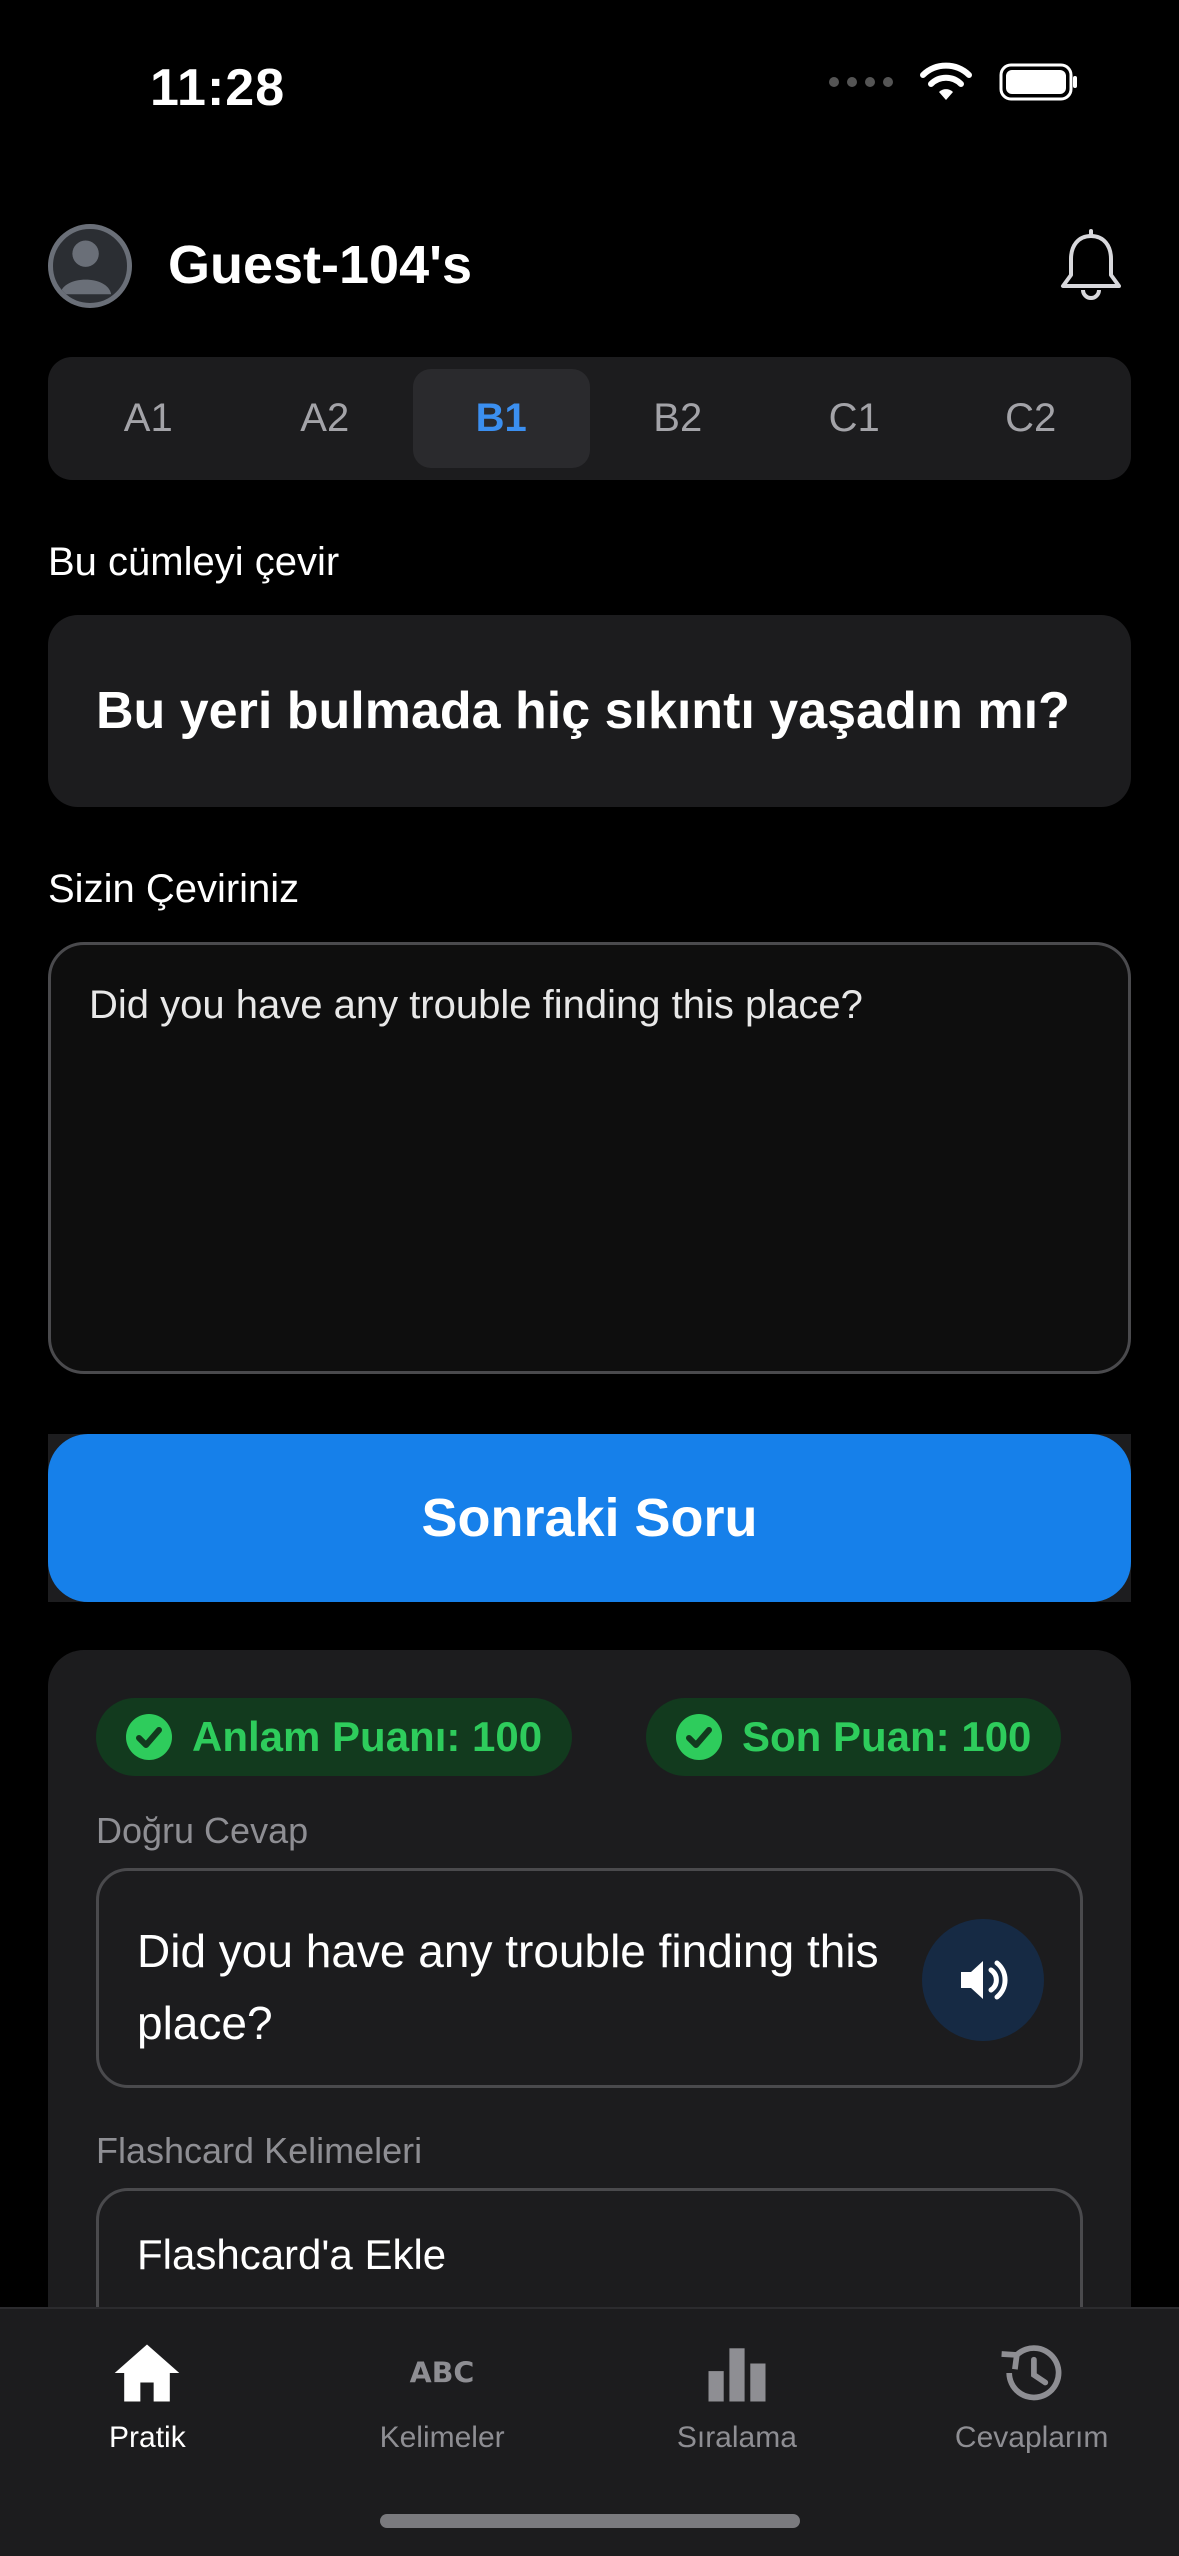  Describe the element at coordinates (147, 2373) in the screenshot. I see `home-icon` at that location.